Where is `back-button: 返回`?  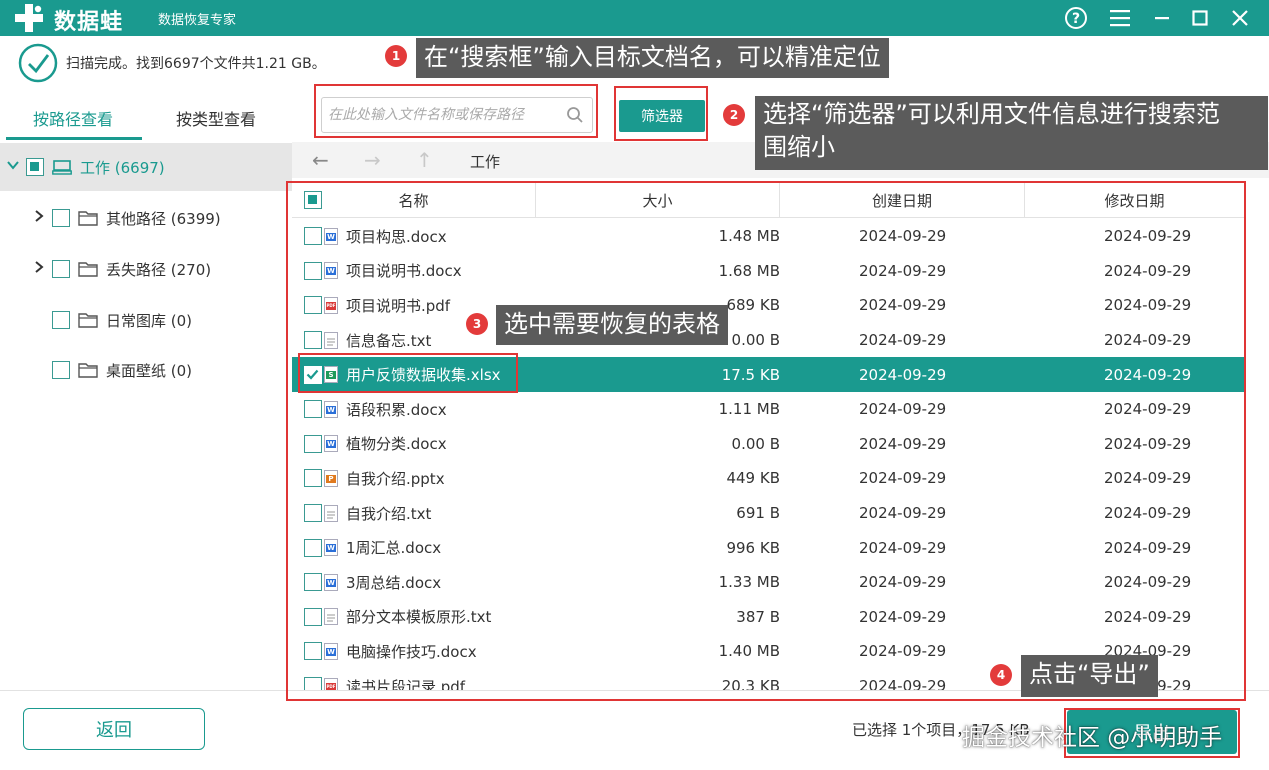
back-button: 返回 is located at coordinates (114, 729).